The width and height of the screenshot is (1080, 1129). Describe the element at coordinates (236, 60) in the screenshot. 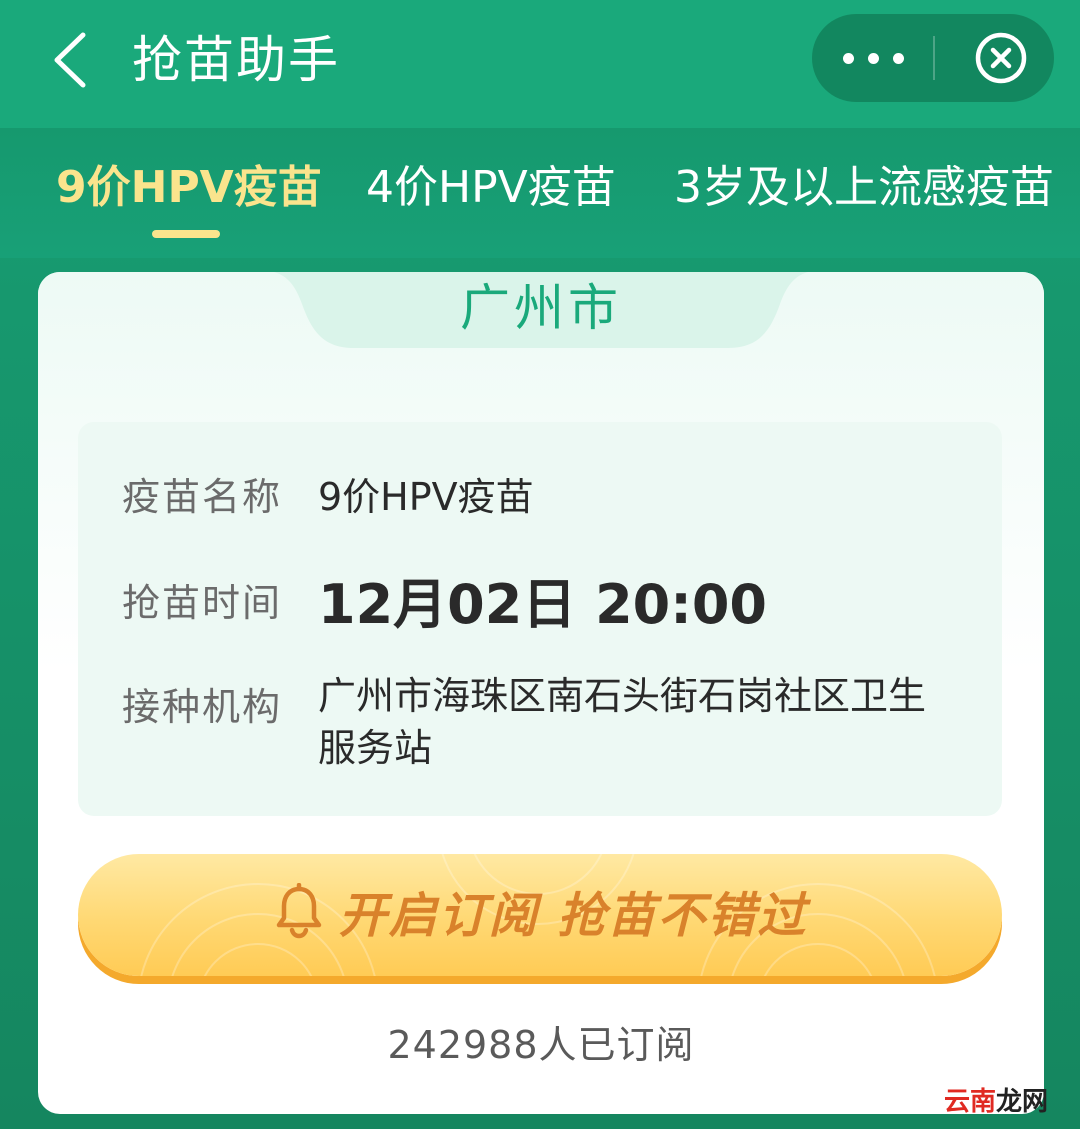

I see `page-title: 抢苗助手` at that location.